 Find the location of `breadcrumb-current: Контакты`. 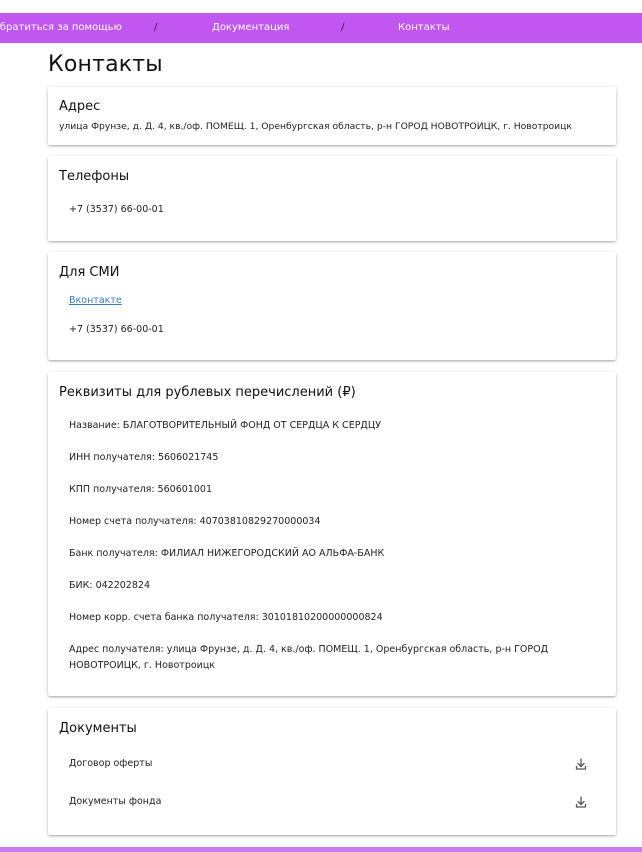

breadcrumb-current: Контакты is located at coordinates (424, 27).